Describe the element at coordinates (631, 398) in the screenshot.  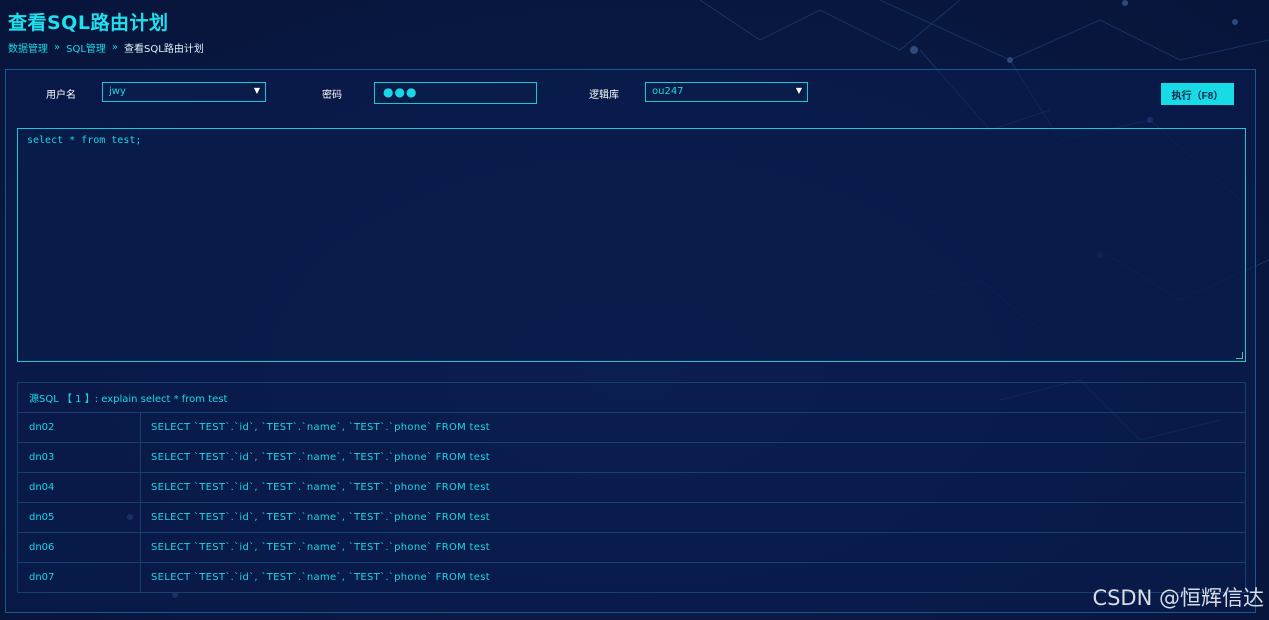
I see `source-sql-header: 源SQL 【 1 】: explain select * from test` at that location.